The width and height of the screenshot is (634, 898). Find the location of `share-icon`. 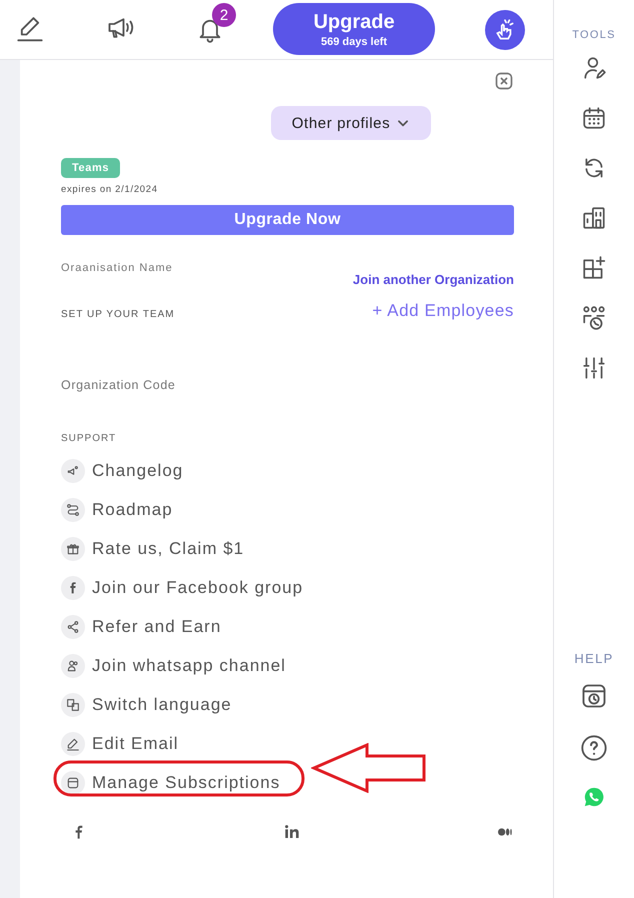

share-icon is located at coordinates (73, 626).